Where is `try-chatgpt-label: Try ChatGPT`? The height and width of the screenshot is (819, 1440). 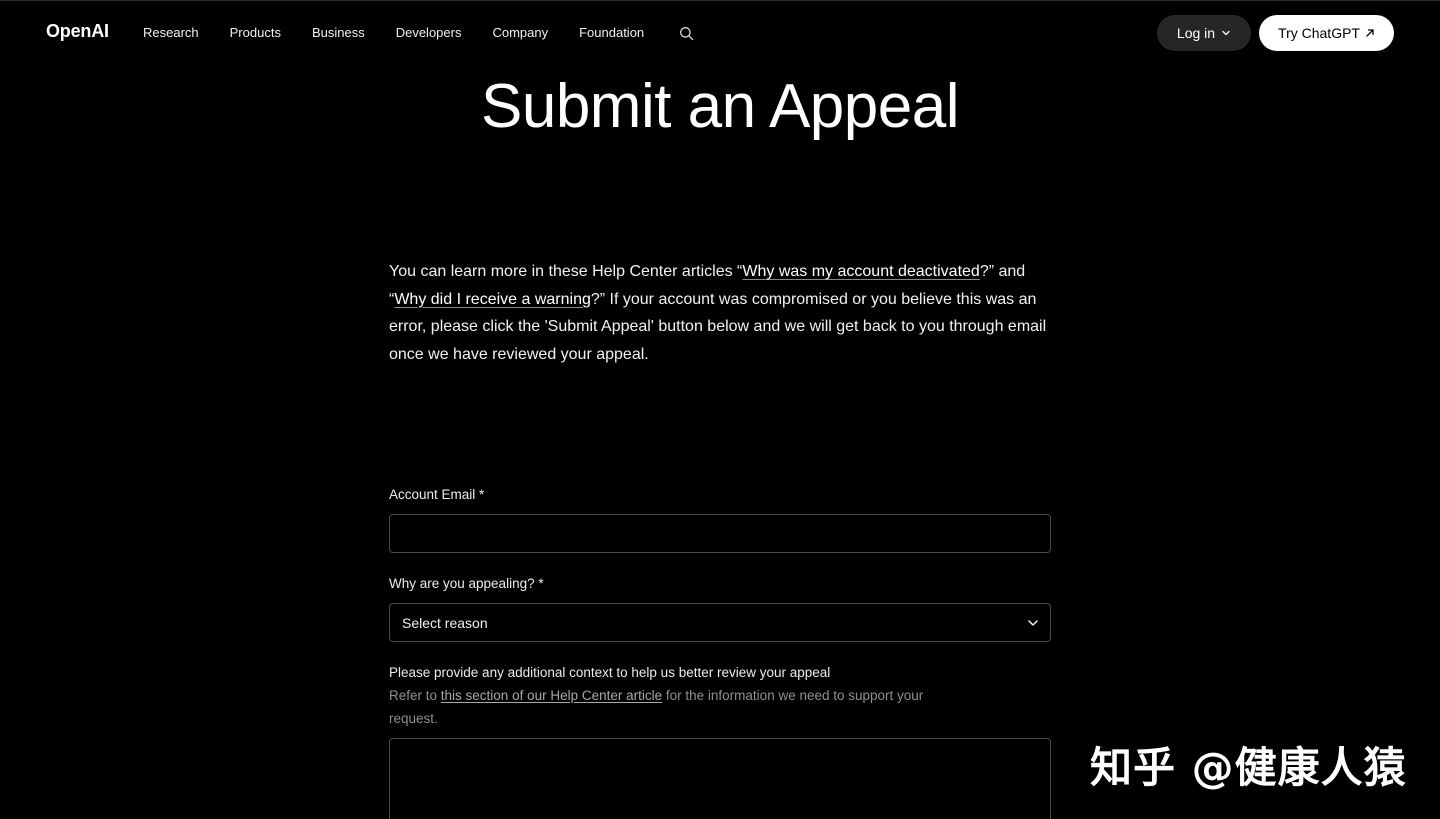 try-chatgpt-label: Try ChatGPT is located at coordinates (1319, 33).